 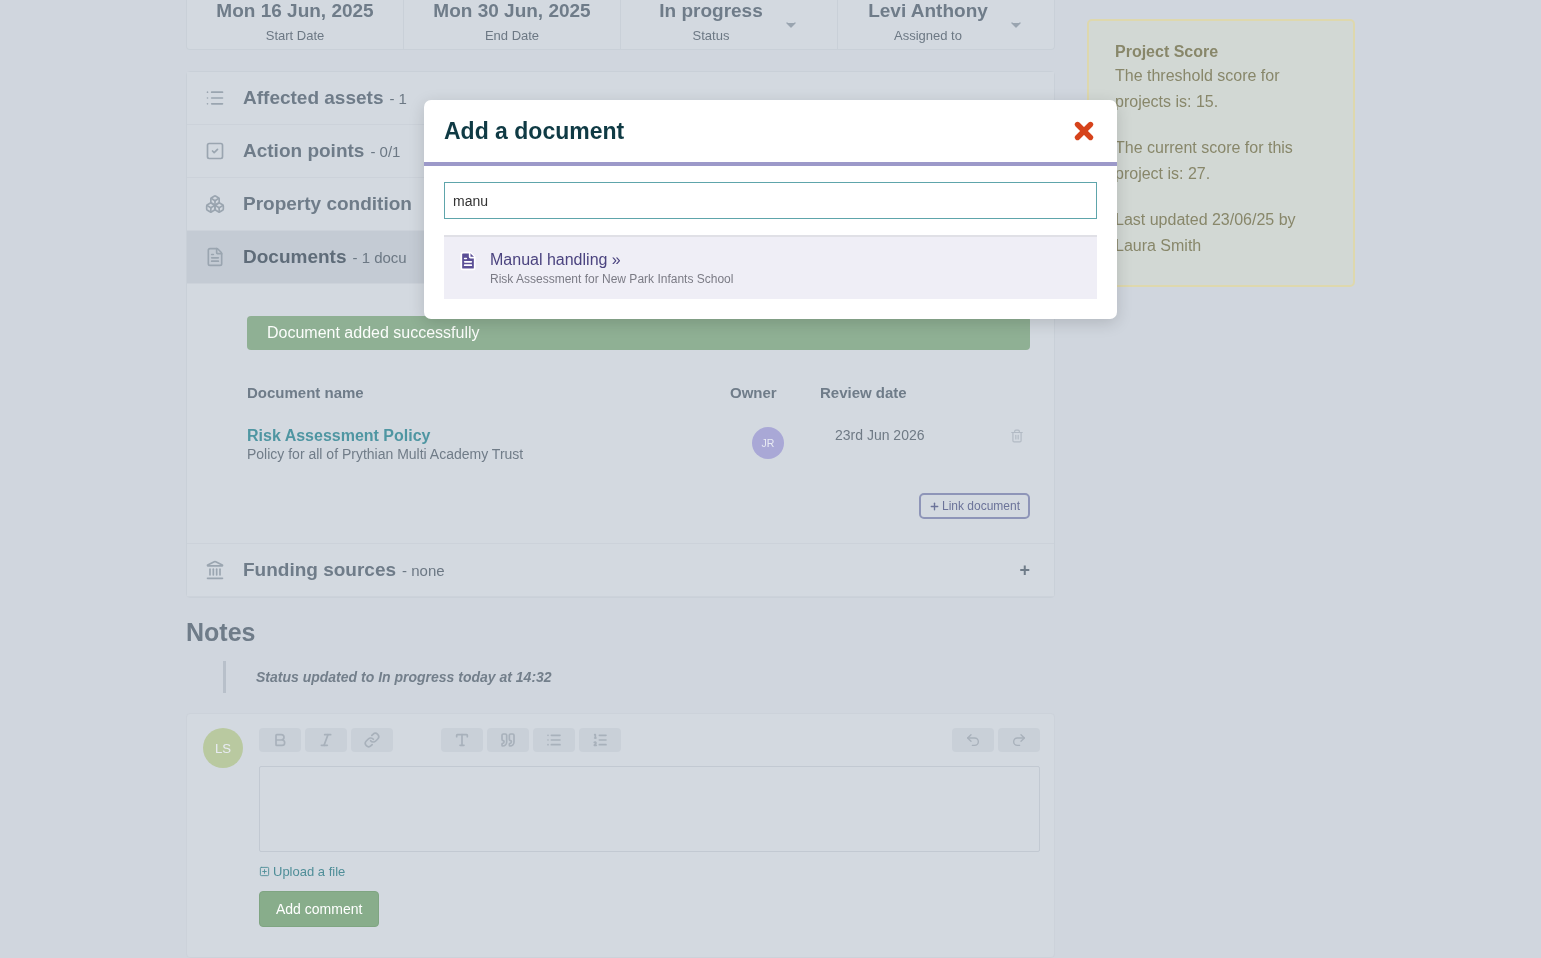 What do you see at coordinates (215, 98) in the screenshot?
I see `list-icon` at bounding box center [215, 98].